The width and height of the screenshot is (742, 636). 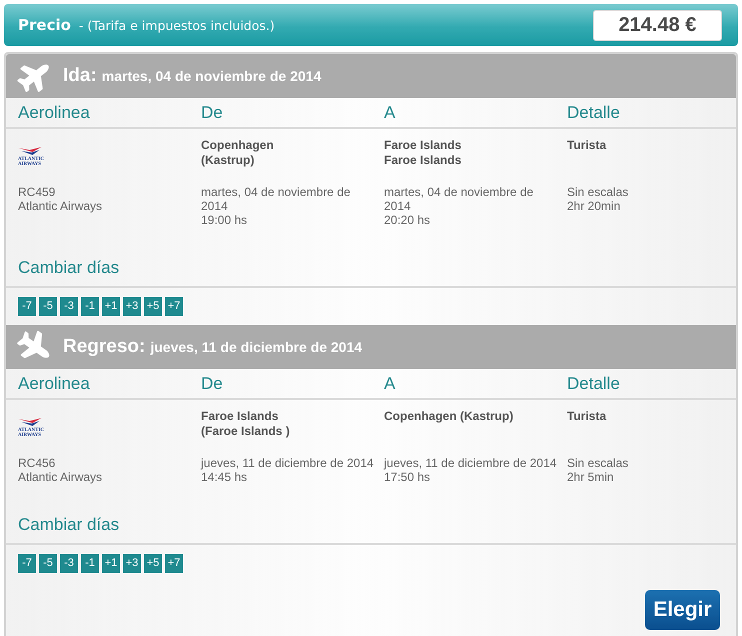 What do you see at coordinates (212, 76) in the screenshot?
I see `section-date: martes, 04 de noviembre de 2014` at bounding box center [212, 76].